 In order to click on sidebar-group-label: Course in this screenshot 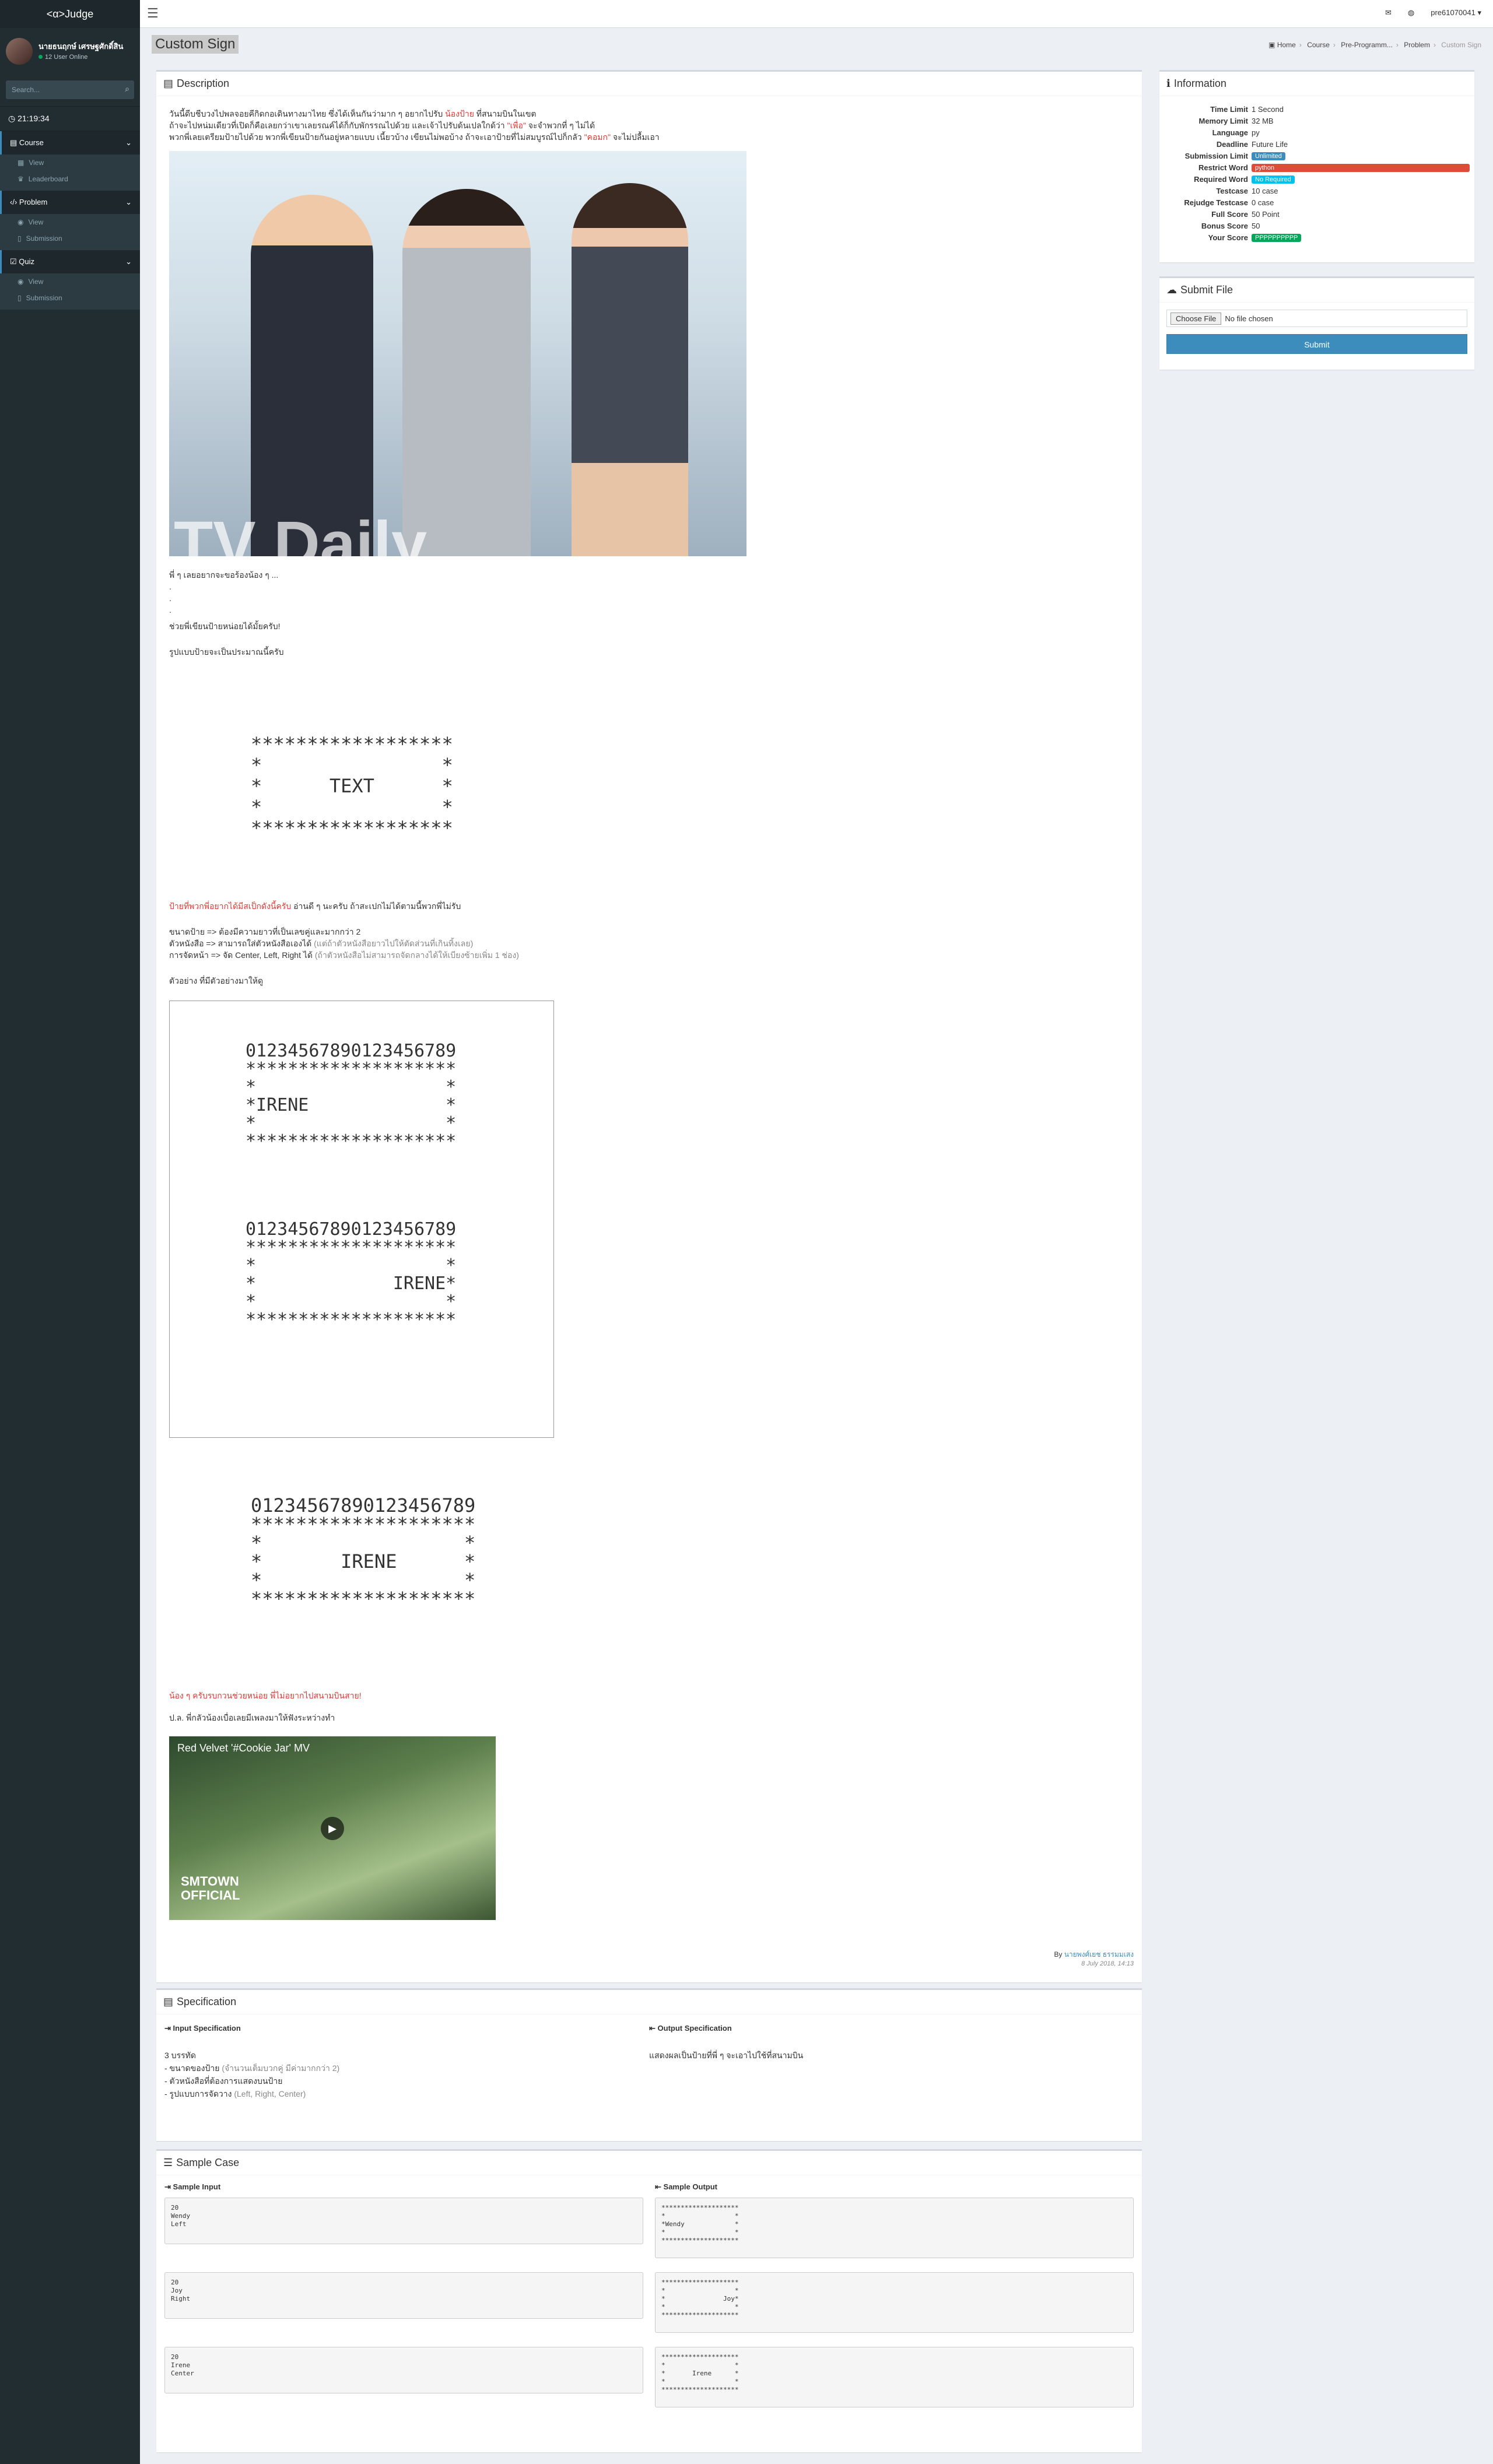, I will do `click(32, 143)`.